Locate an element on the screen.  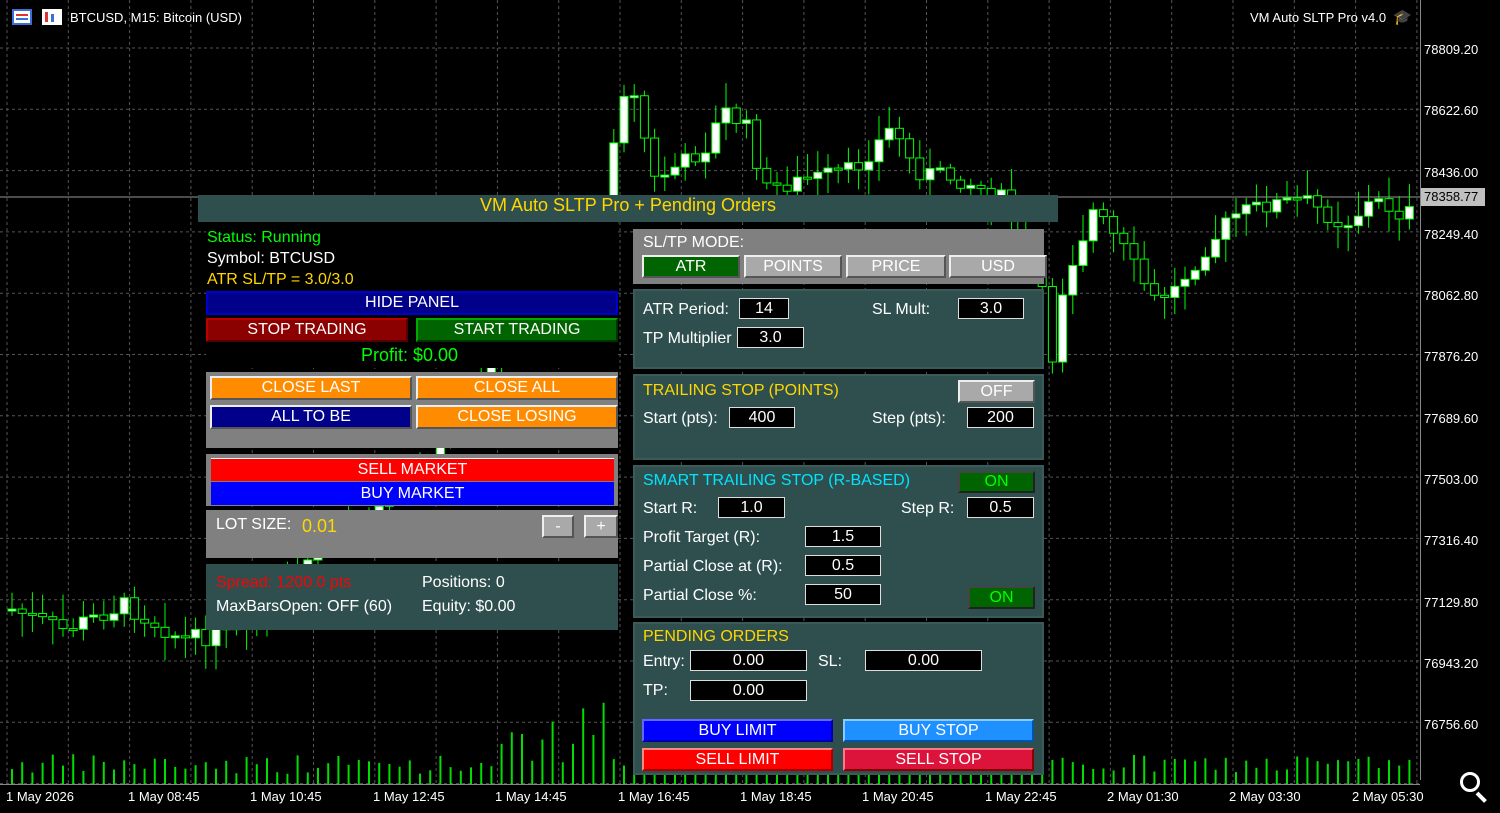
tp-mult-input is located at coordinates (770, 337).